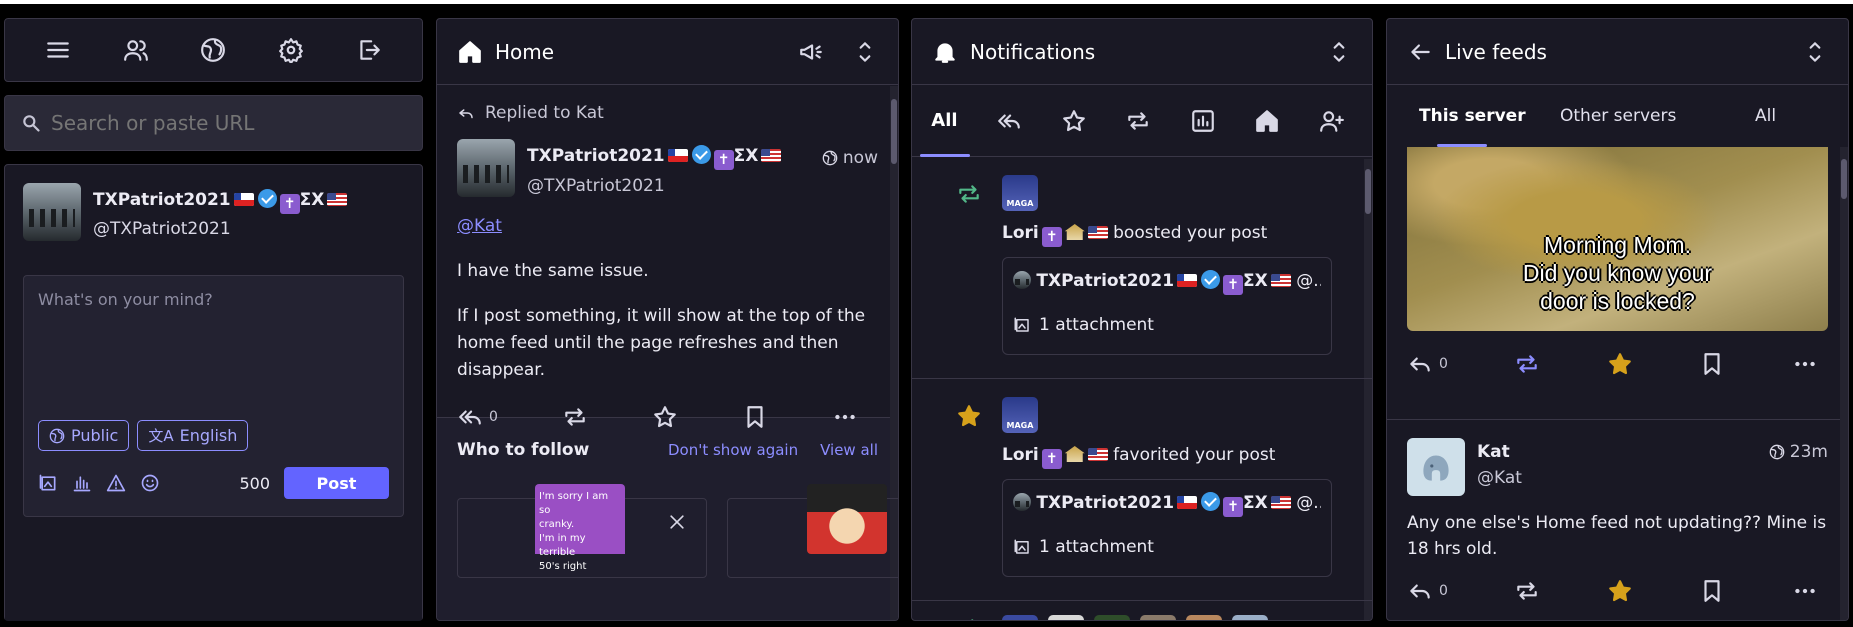 Image resolution: width=1853 pixels, height=627 pixels. I want to click on tab-polls, so click(1203, 121).